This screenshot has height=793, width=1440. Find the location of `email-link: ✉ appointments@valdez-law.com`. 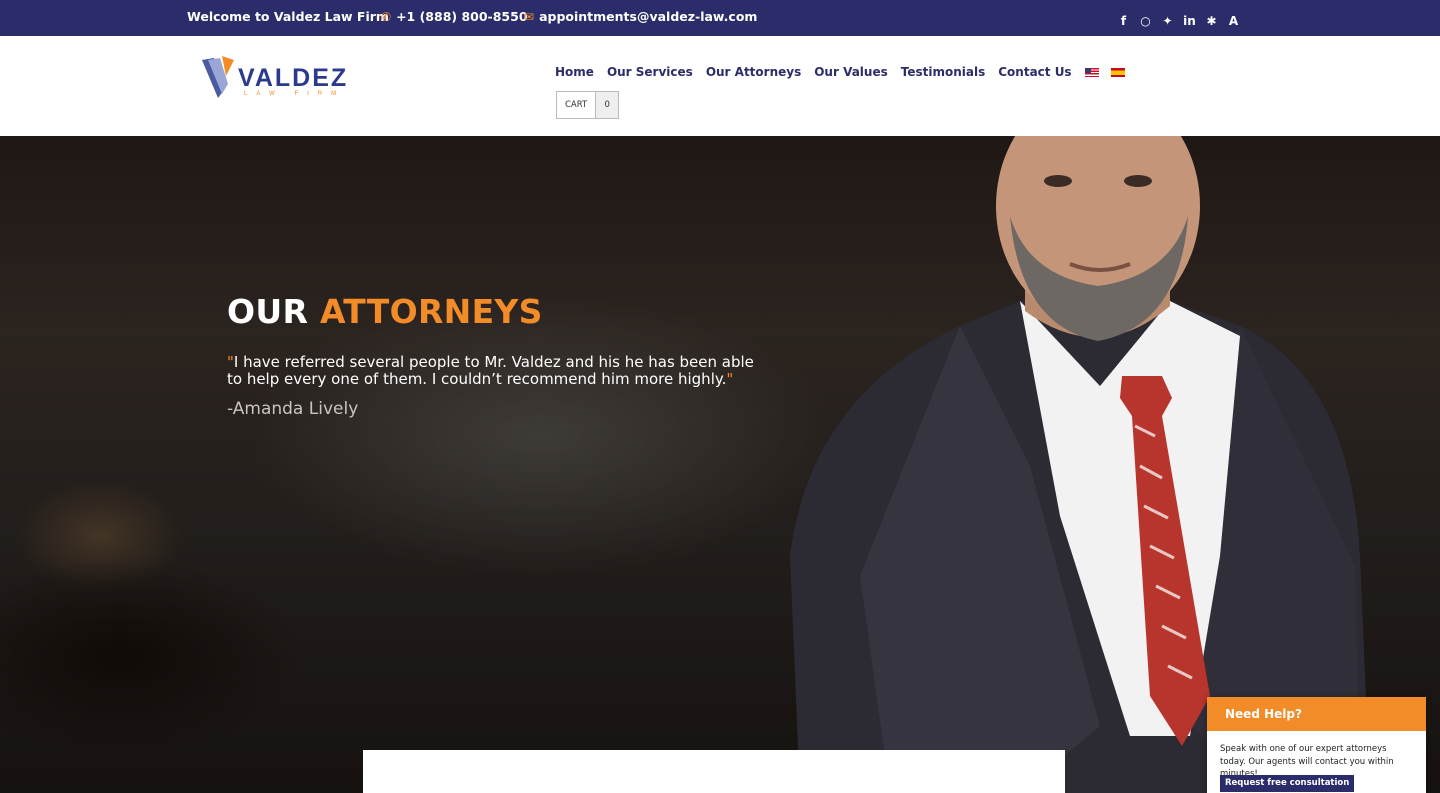

email-link: ✉ appointments@valdez-law.com is located at coordinates (640, 18).